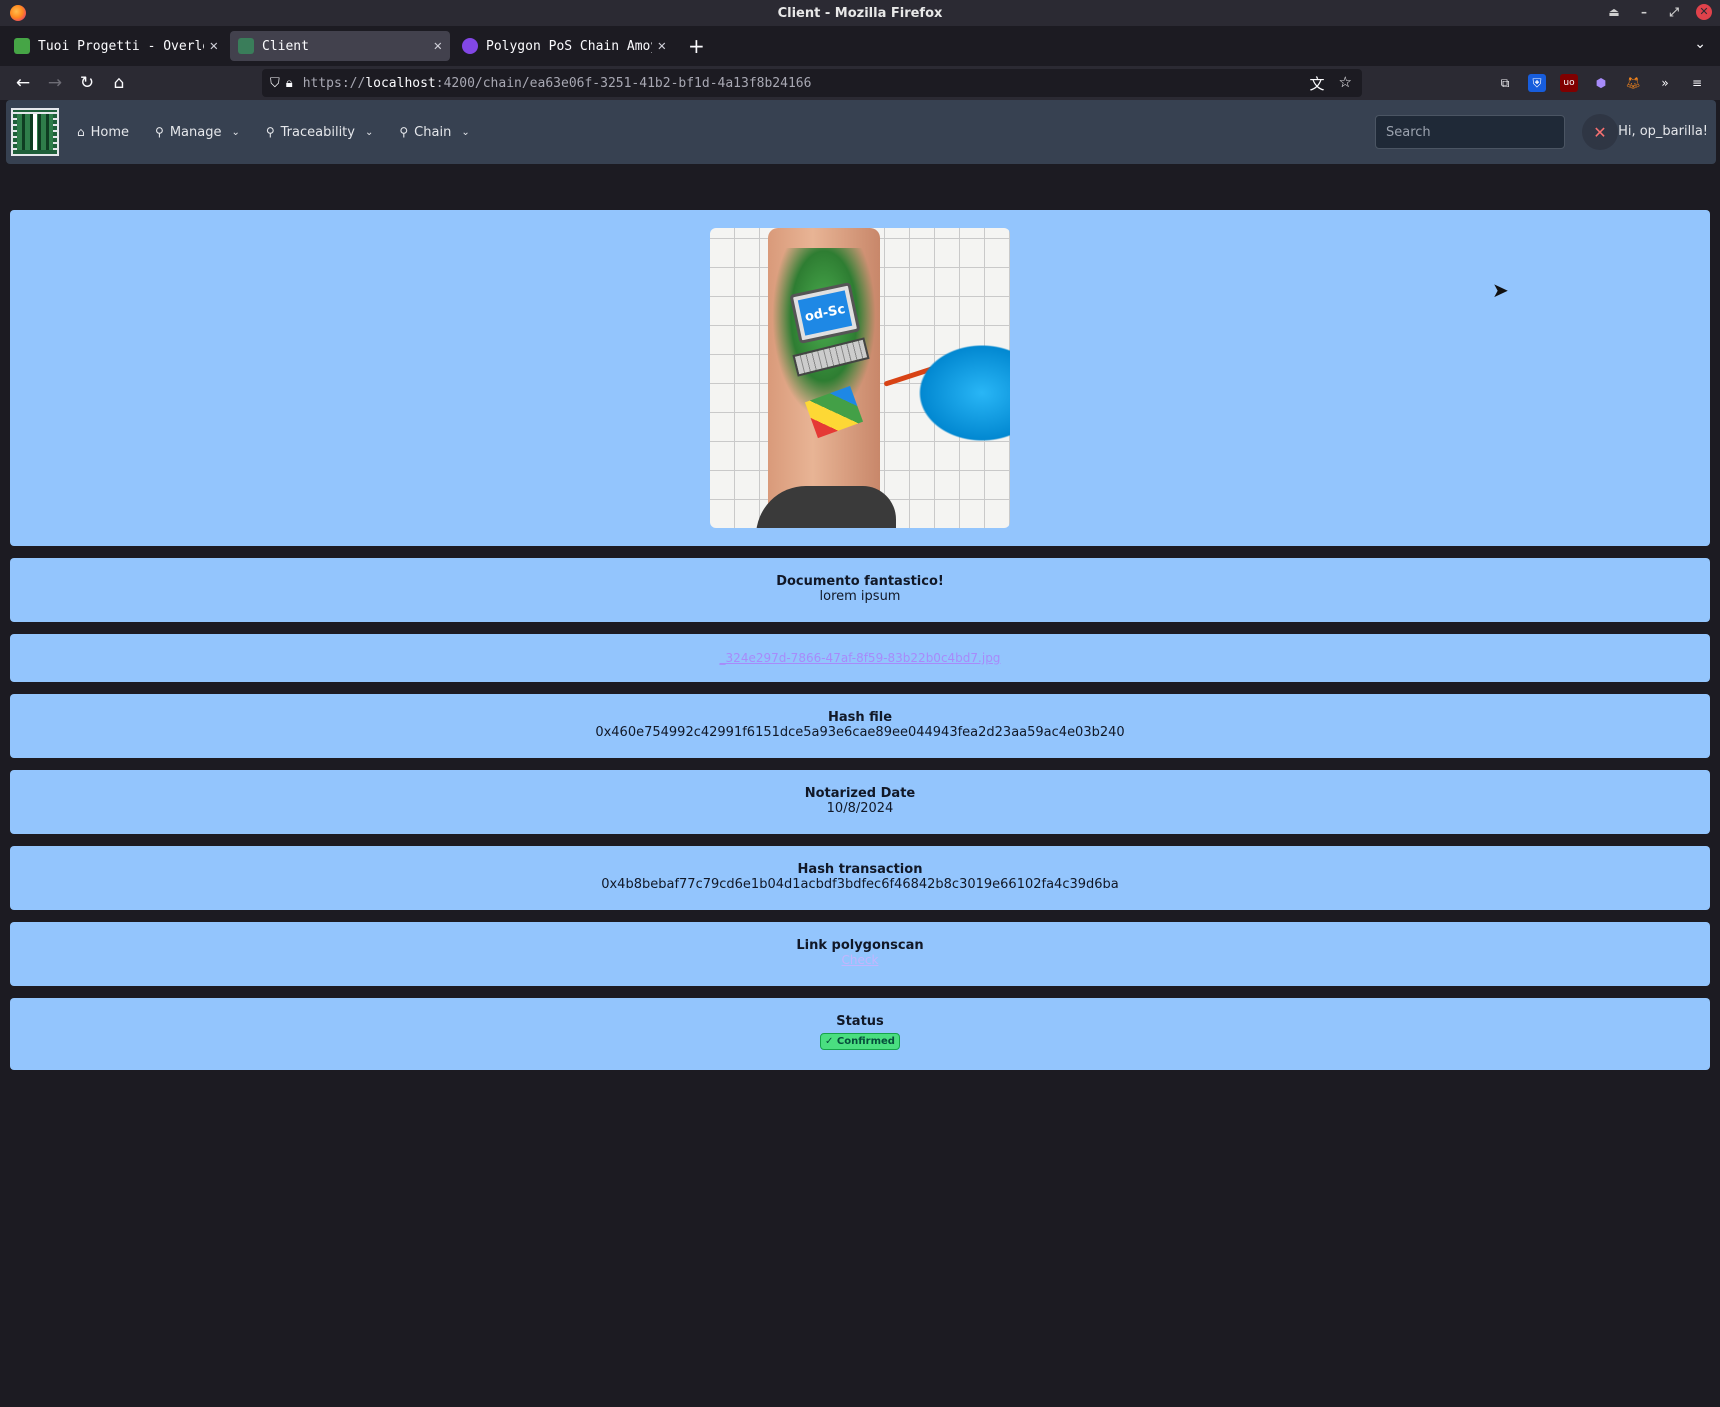 This screenshot has width=1720, height=1407. What do you see at coordinates (55, 83) in the screenshot?
I see `forward-button: →` at bounding box center [55, 83].